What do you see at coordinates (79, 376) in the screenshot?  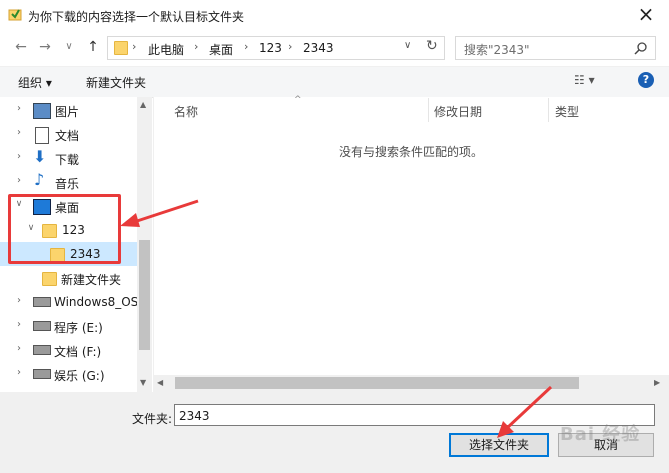 I see `tree-item-label: 娱乐 (G:)` at bounding box center [79, 376].